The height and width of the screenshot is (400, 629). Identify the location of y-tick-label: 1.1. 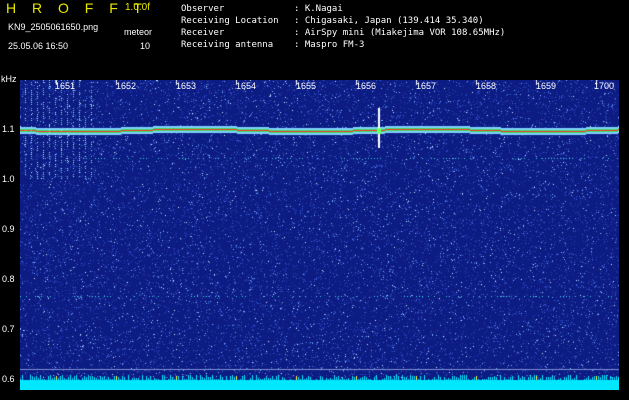
(8, 129).